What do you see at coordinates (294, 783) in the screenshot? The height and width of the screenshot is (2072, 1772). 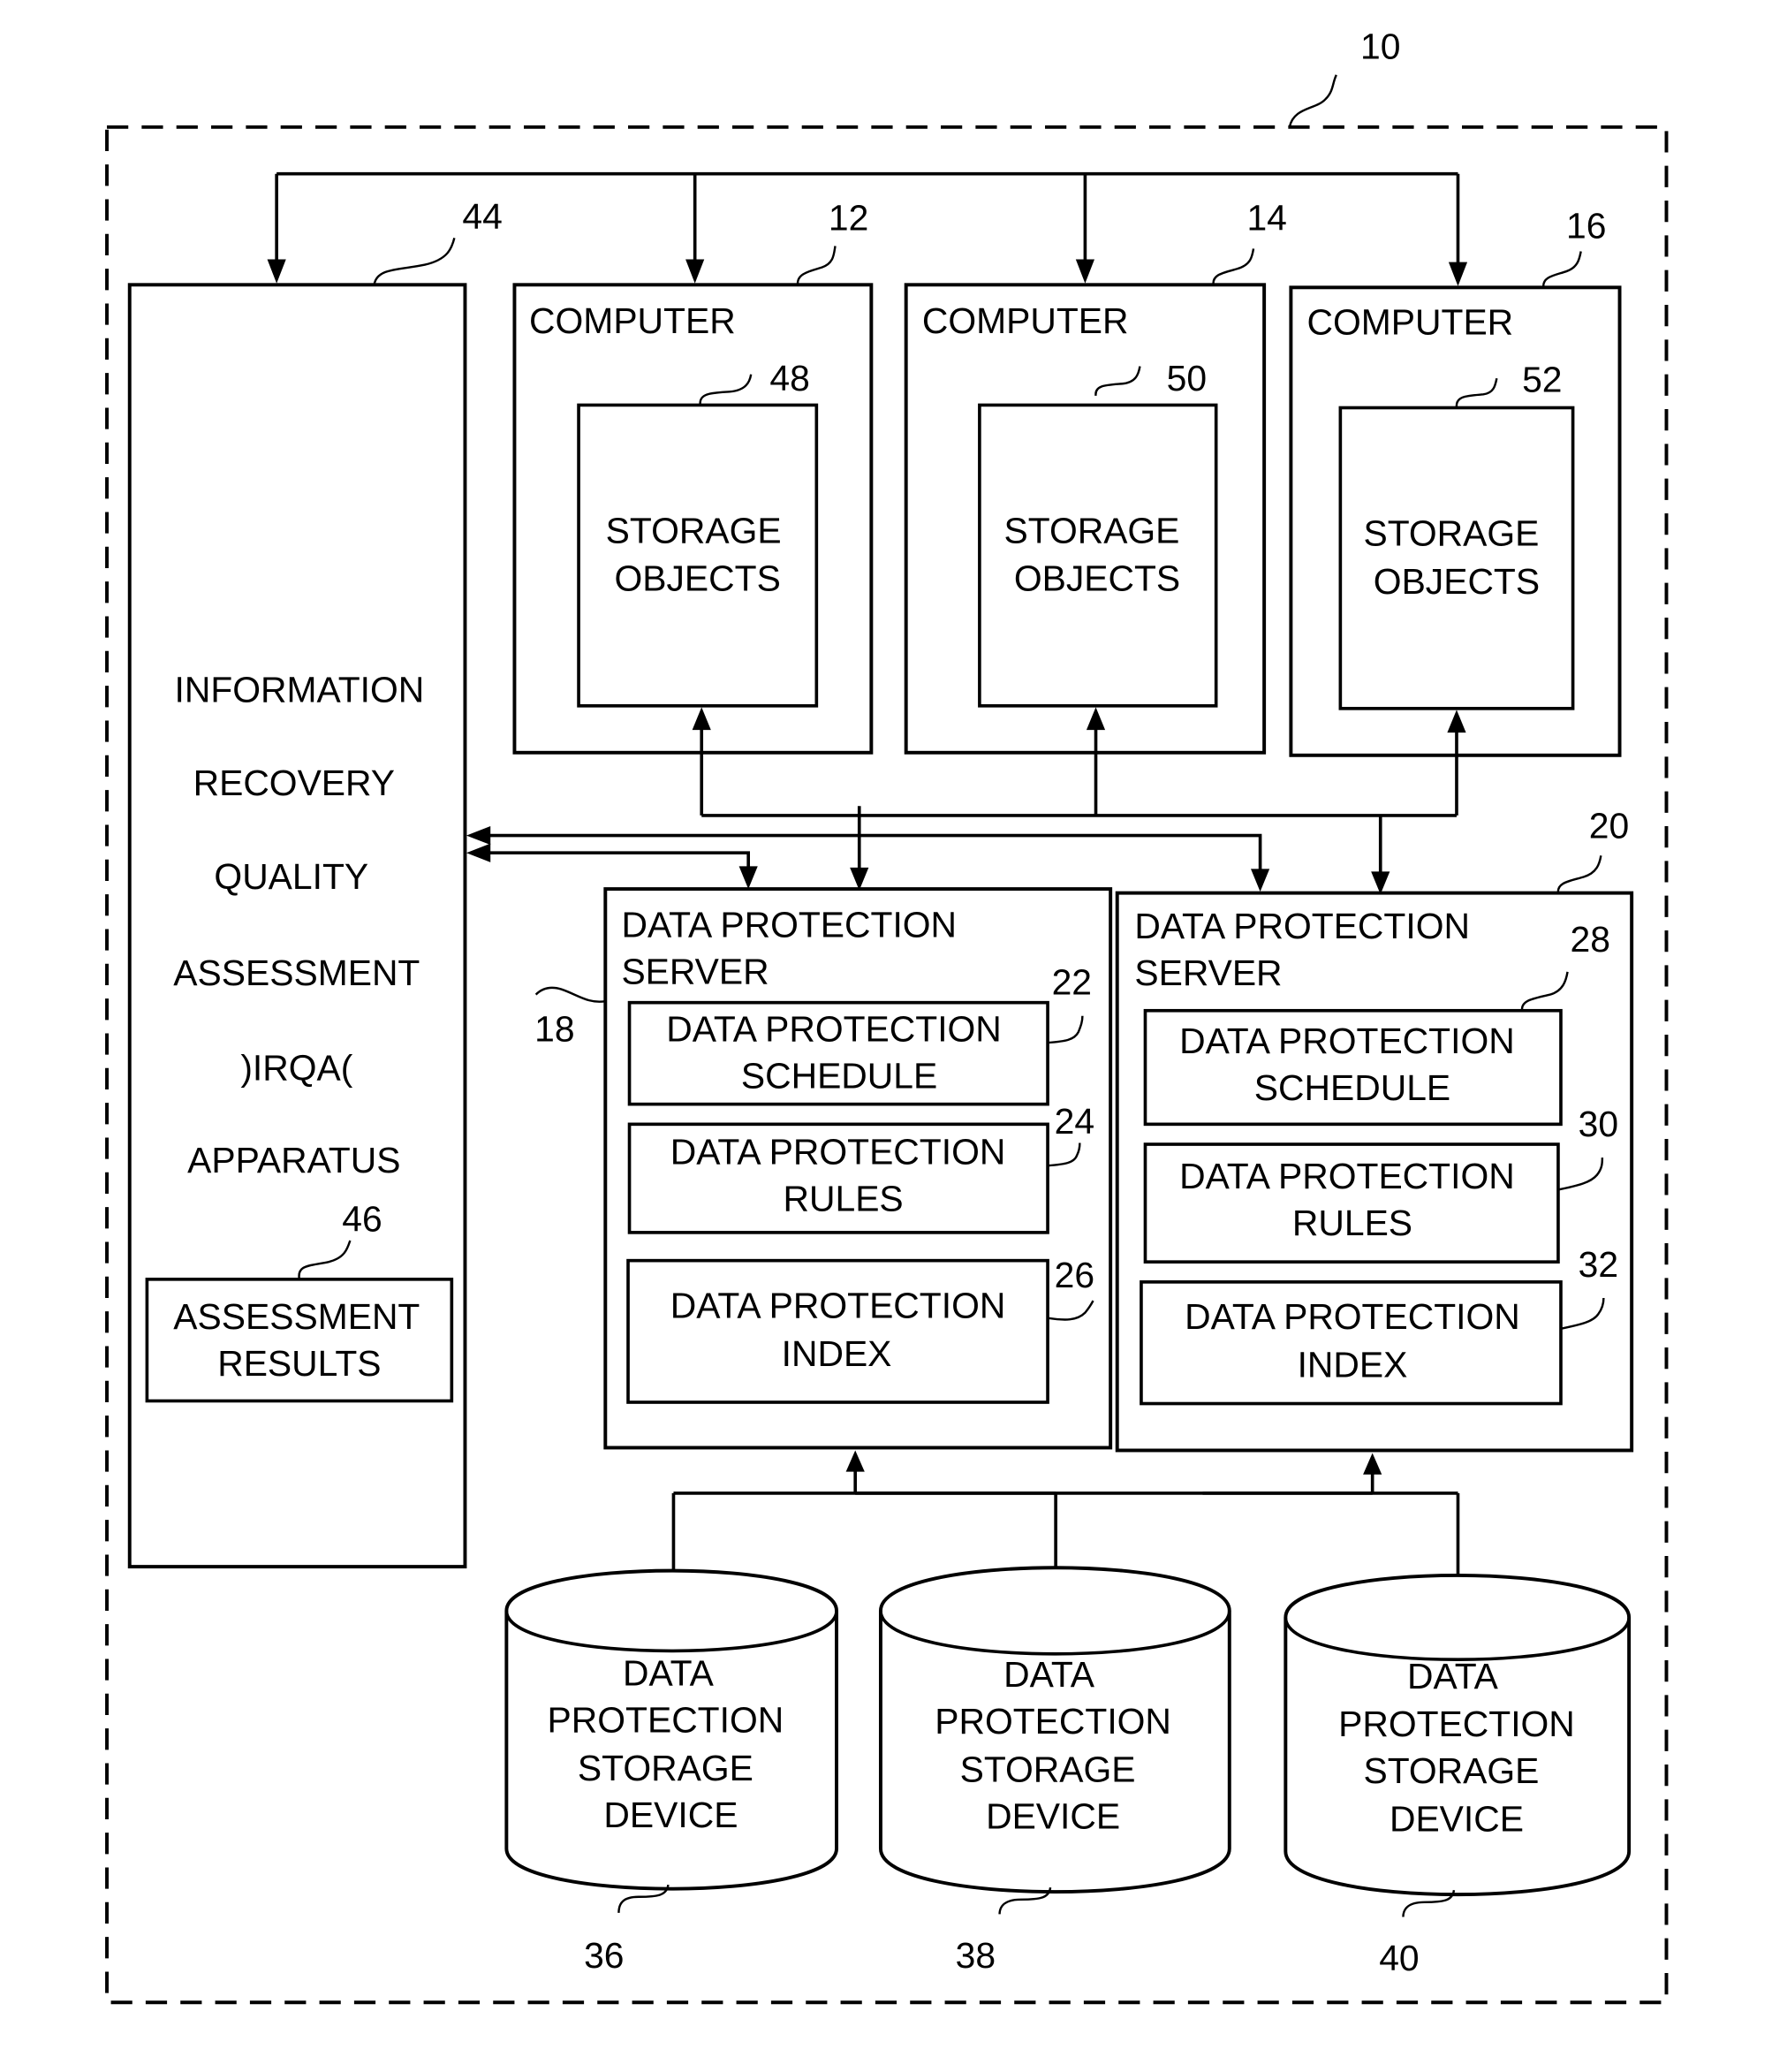 I see `irqa-line-2: RECOVERY` at bounding box center [294, 783].